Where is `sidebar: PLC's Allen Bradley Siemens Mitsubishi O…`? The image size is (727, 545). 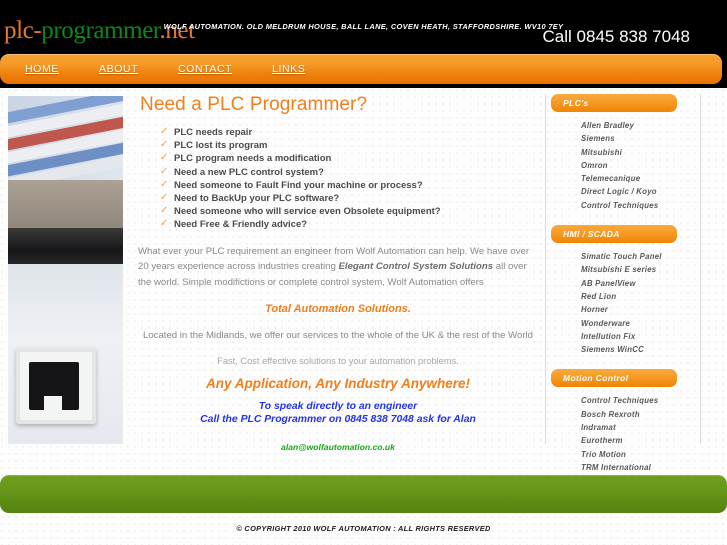
sidebar: PLC's Allen Bradley Siemens Mitsubishi O… is located at coordinates (621, 290).